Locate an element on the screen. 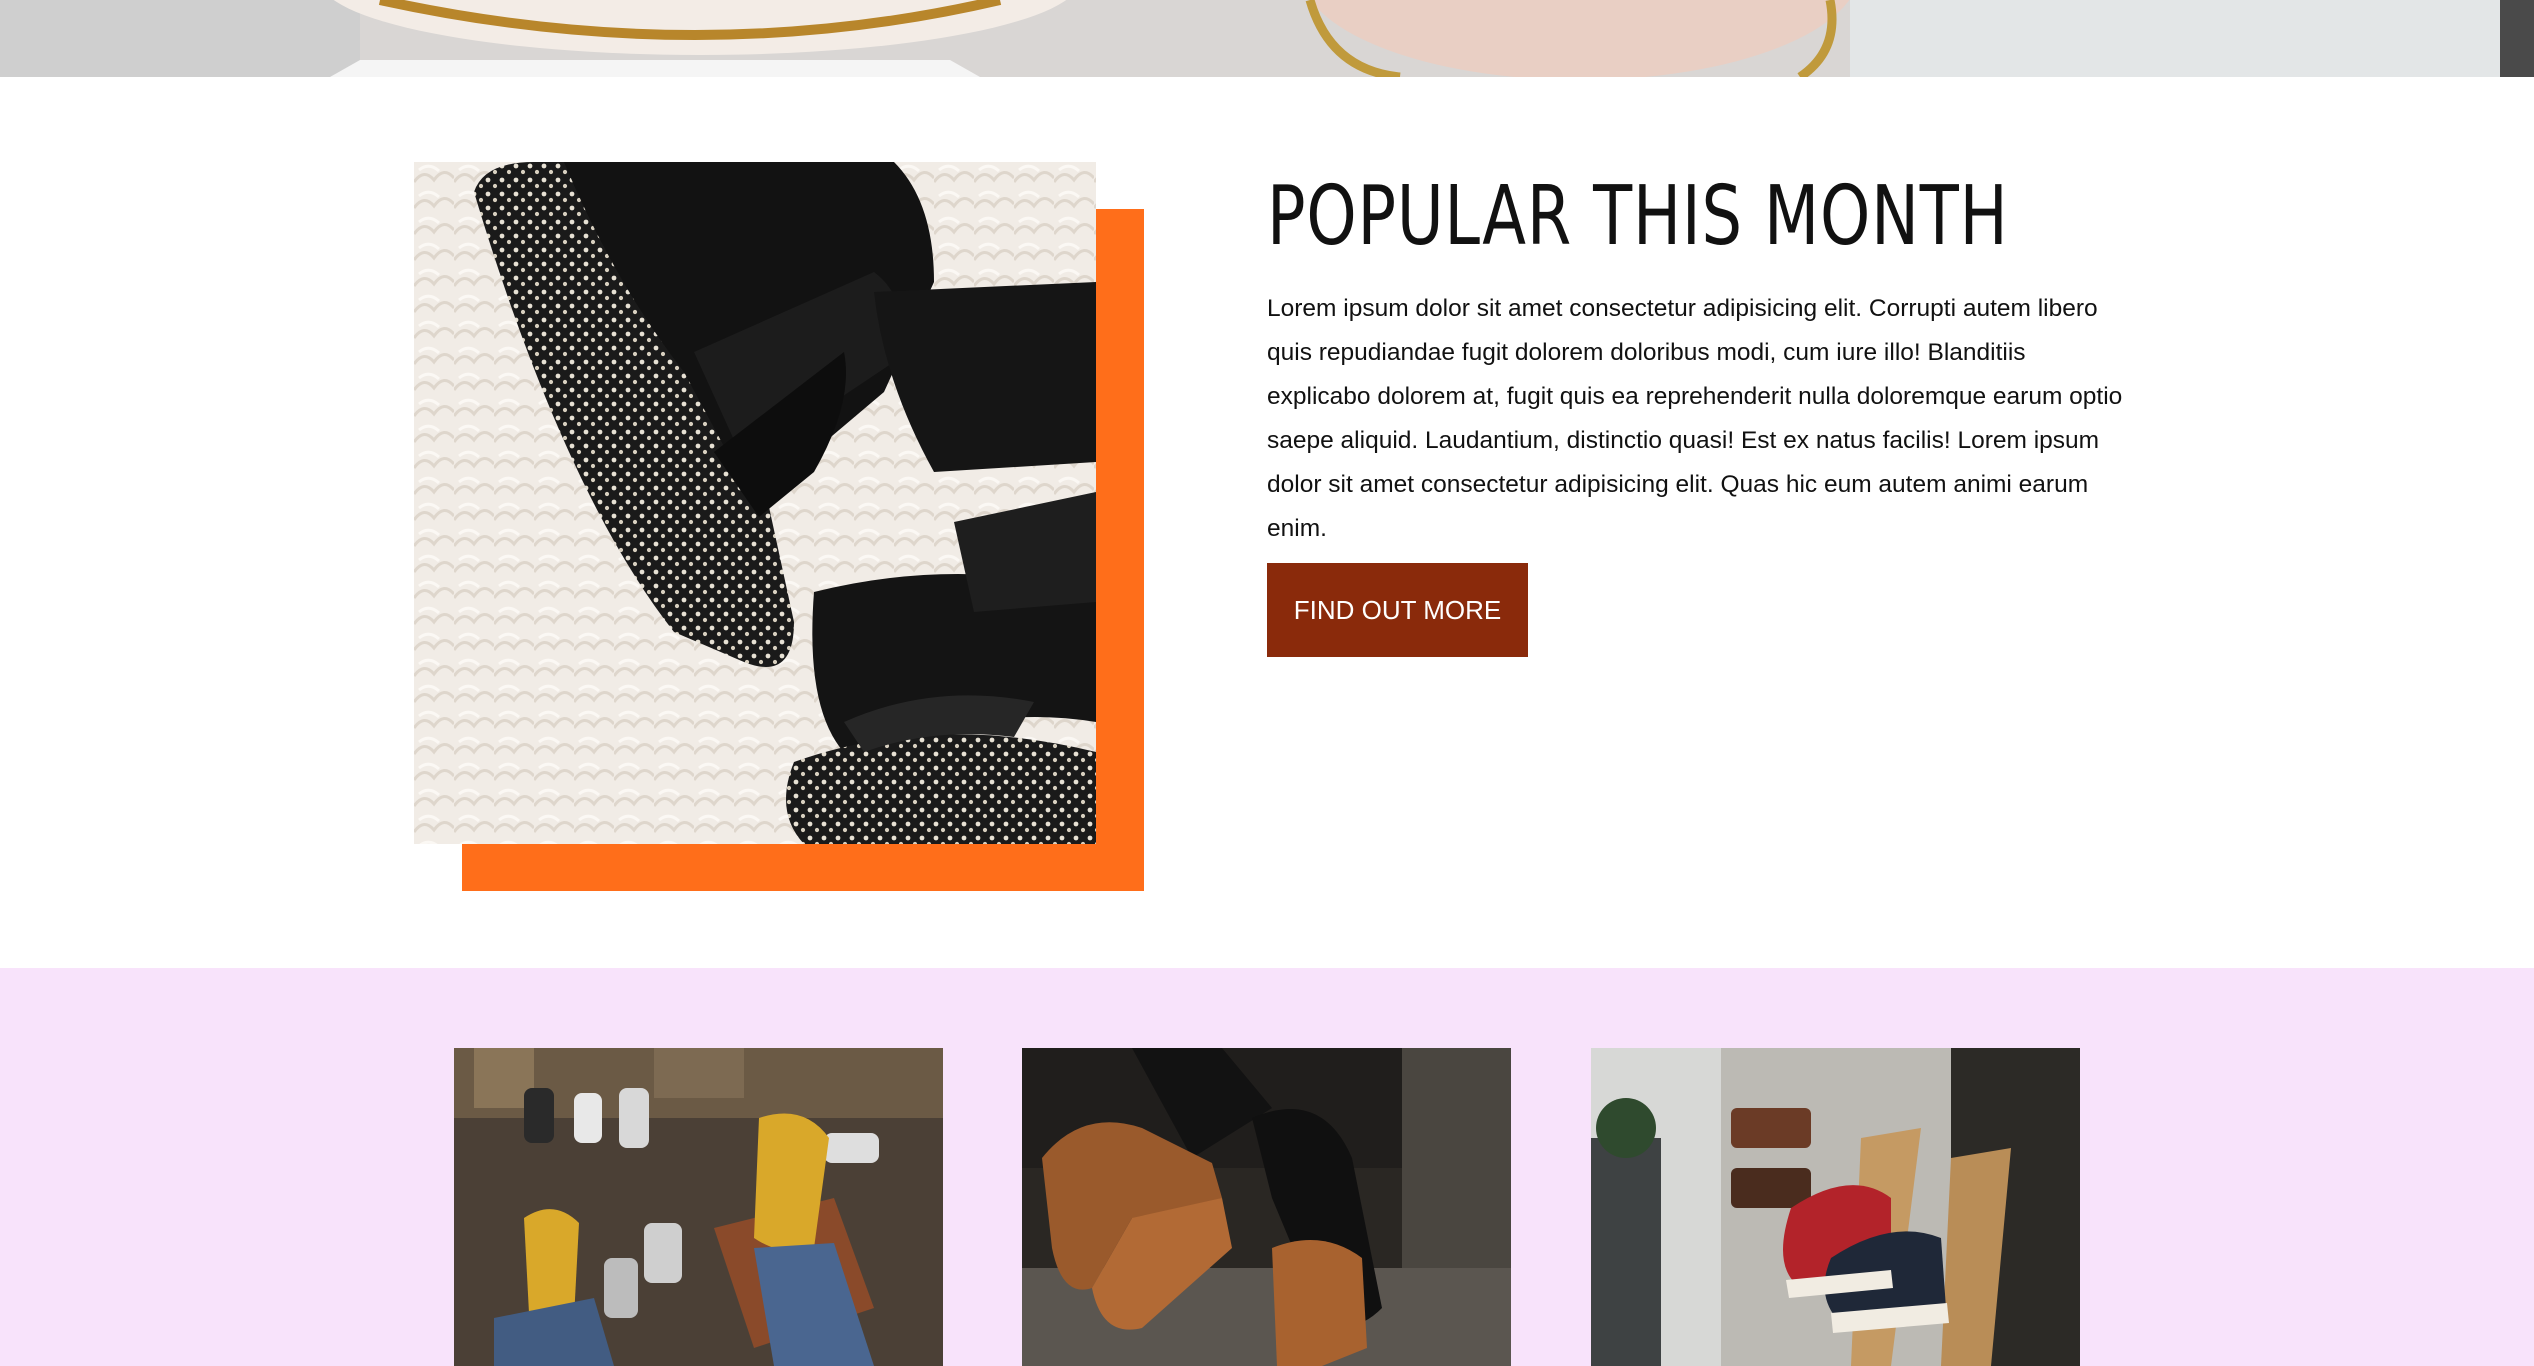 Image resolution: width=2534 pixels, height=1366 pixels. gallery-image-brown-boots is located at coordinates (1266, 1207).